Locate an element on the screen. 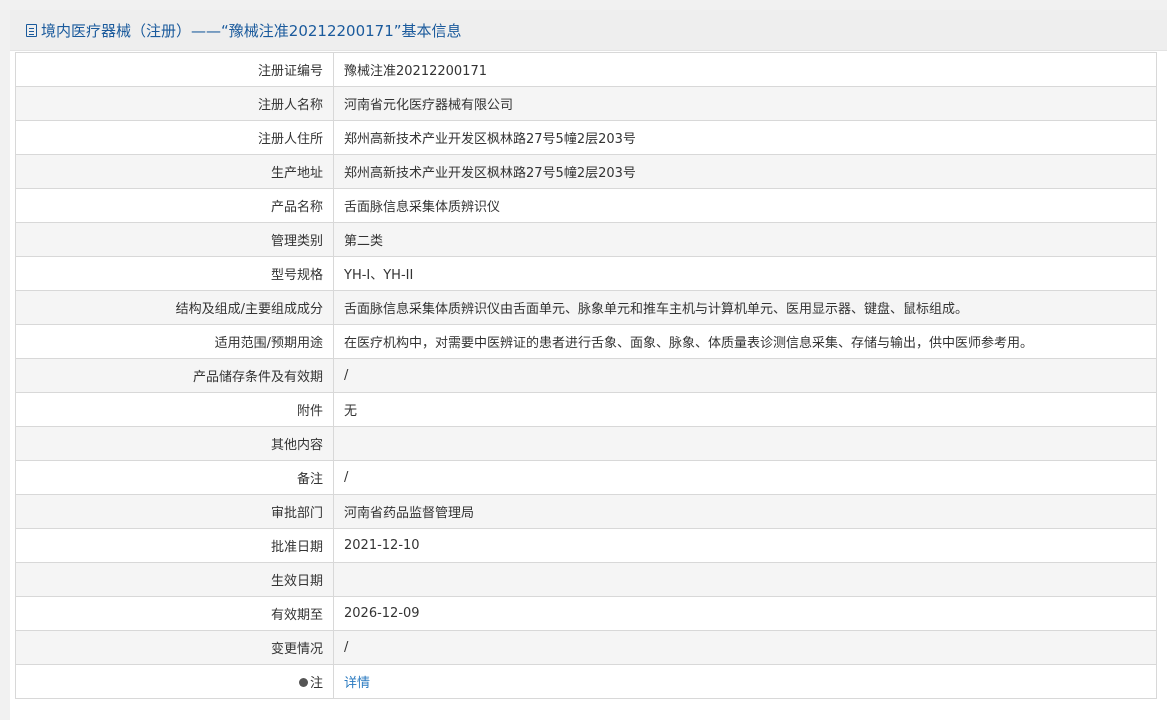  row-label: 生产地址 is located at coordinates (174, 171).